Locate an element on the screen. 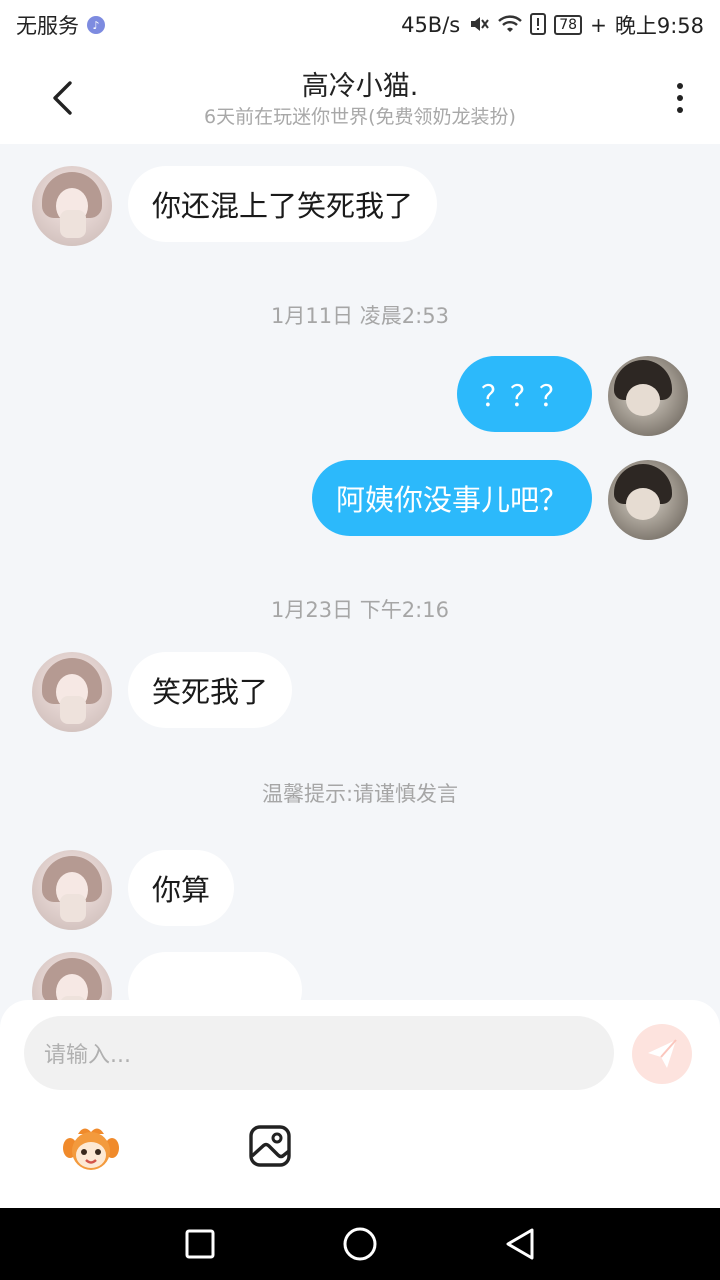 The width and height of the screenshot is (720, 1280). circle-nav-icon is located at coordinates (360, 1244).